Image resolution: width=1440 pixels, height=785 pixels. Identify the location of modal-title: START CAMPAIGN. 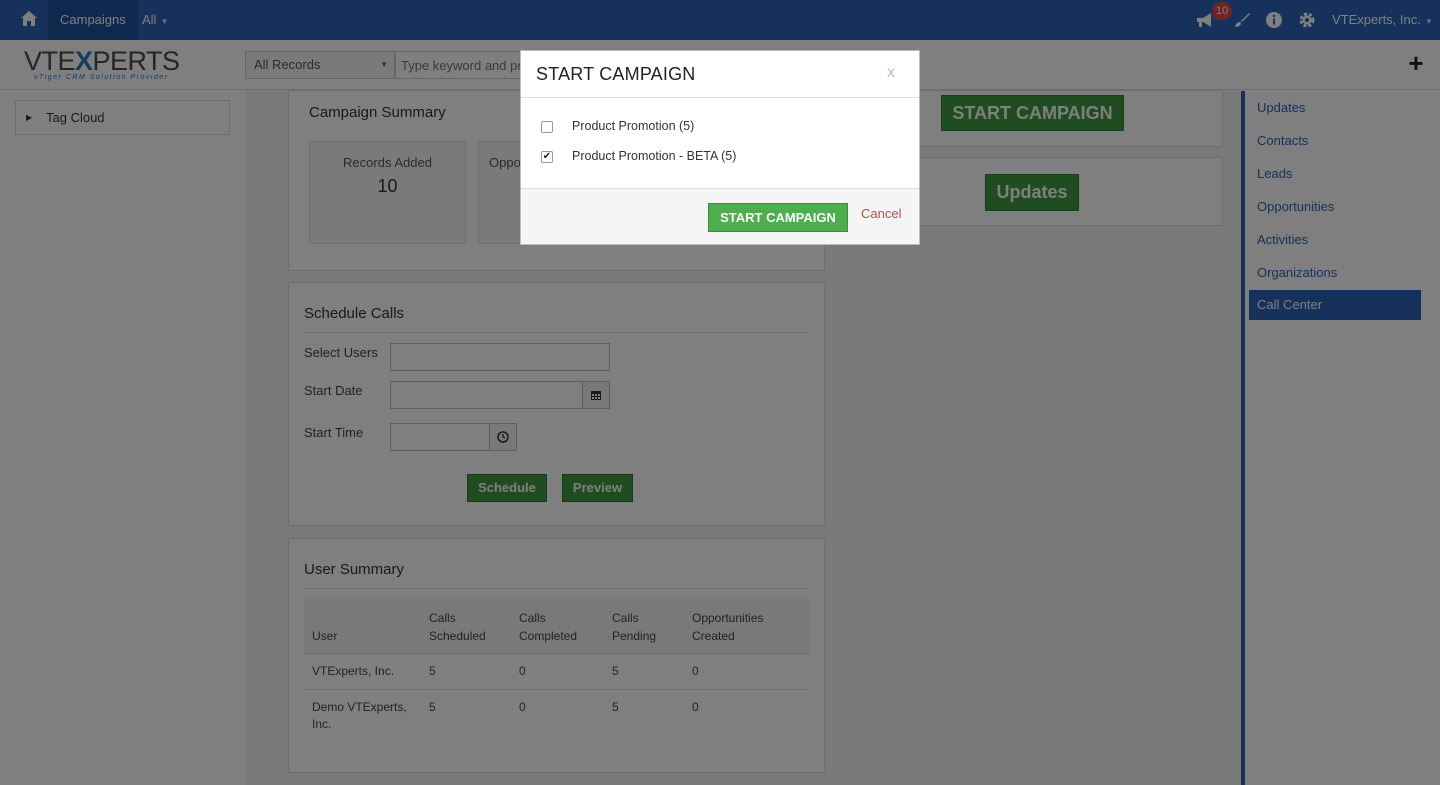
(616, 74).